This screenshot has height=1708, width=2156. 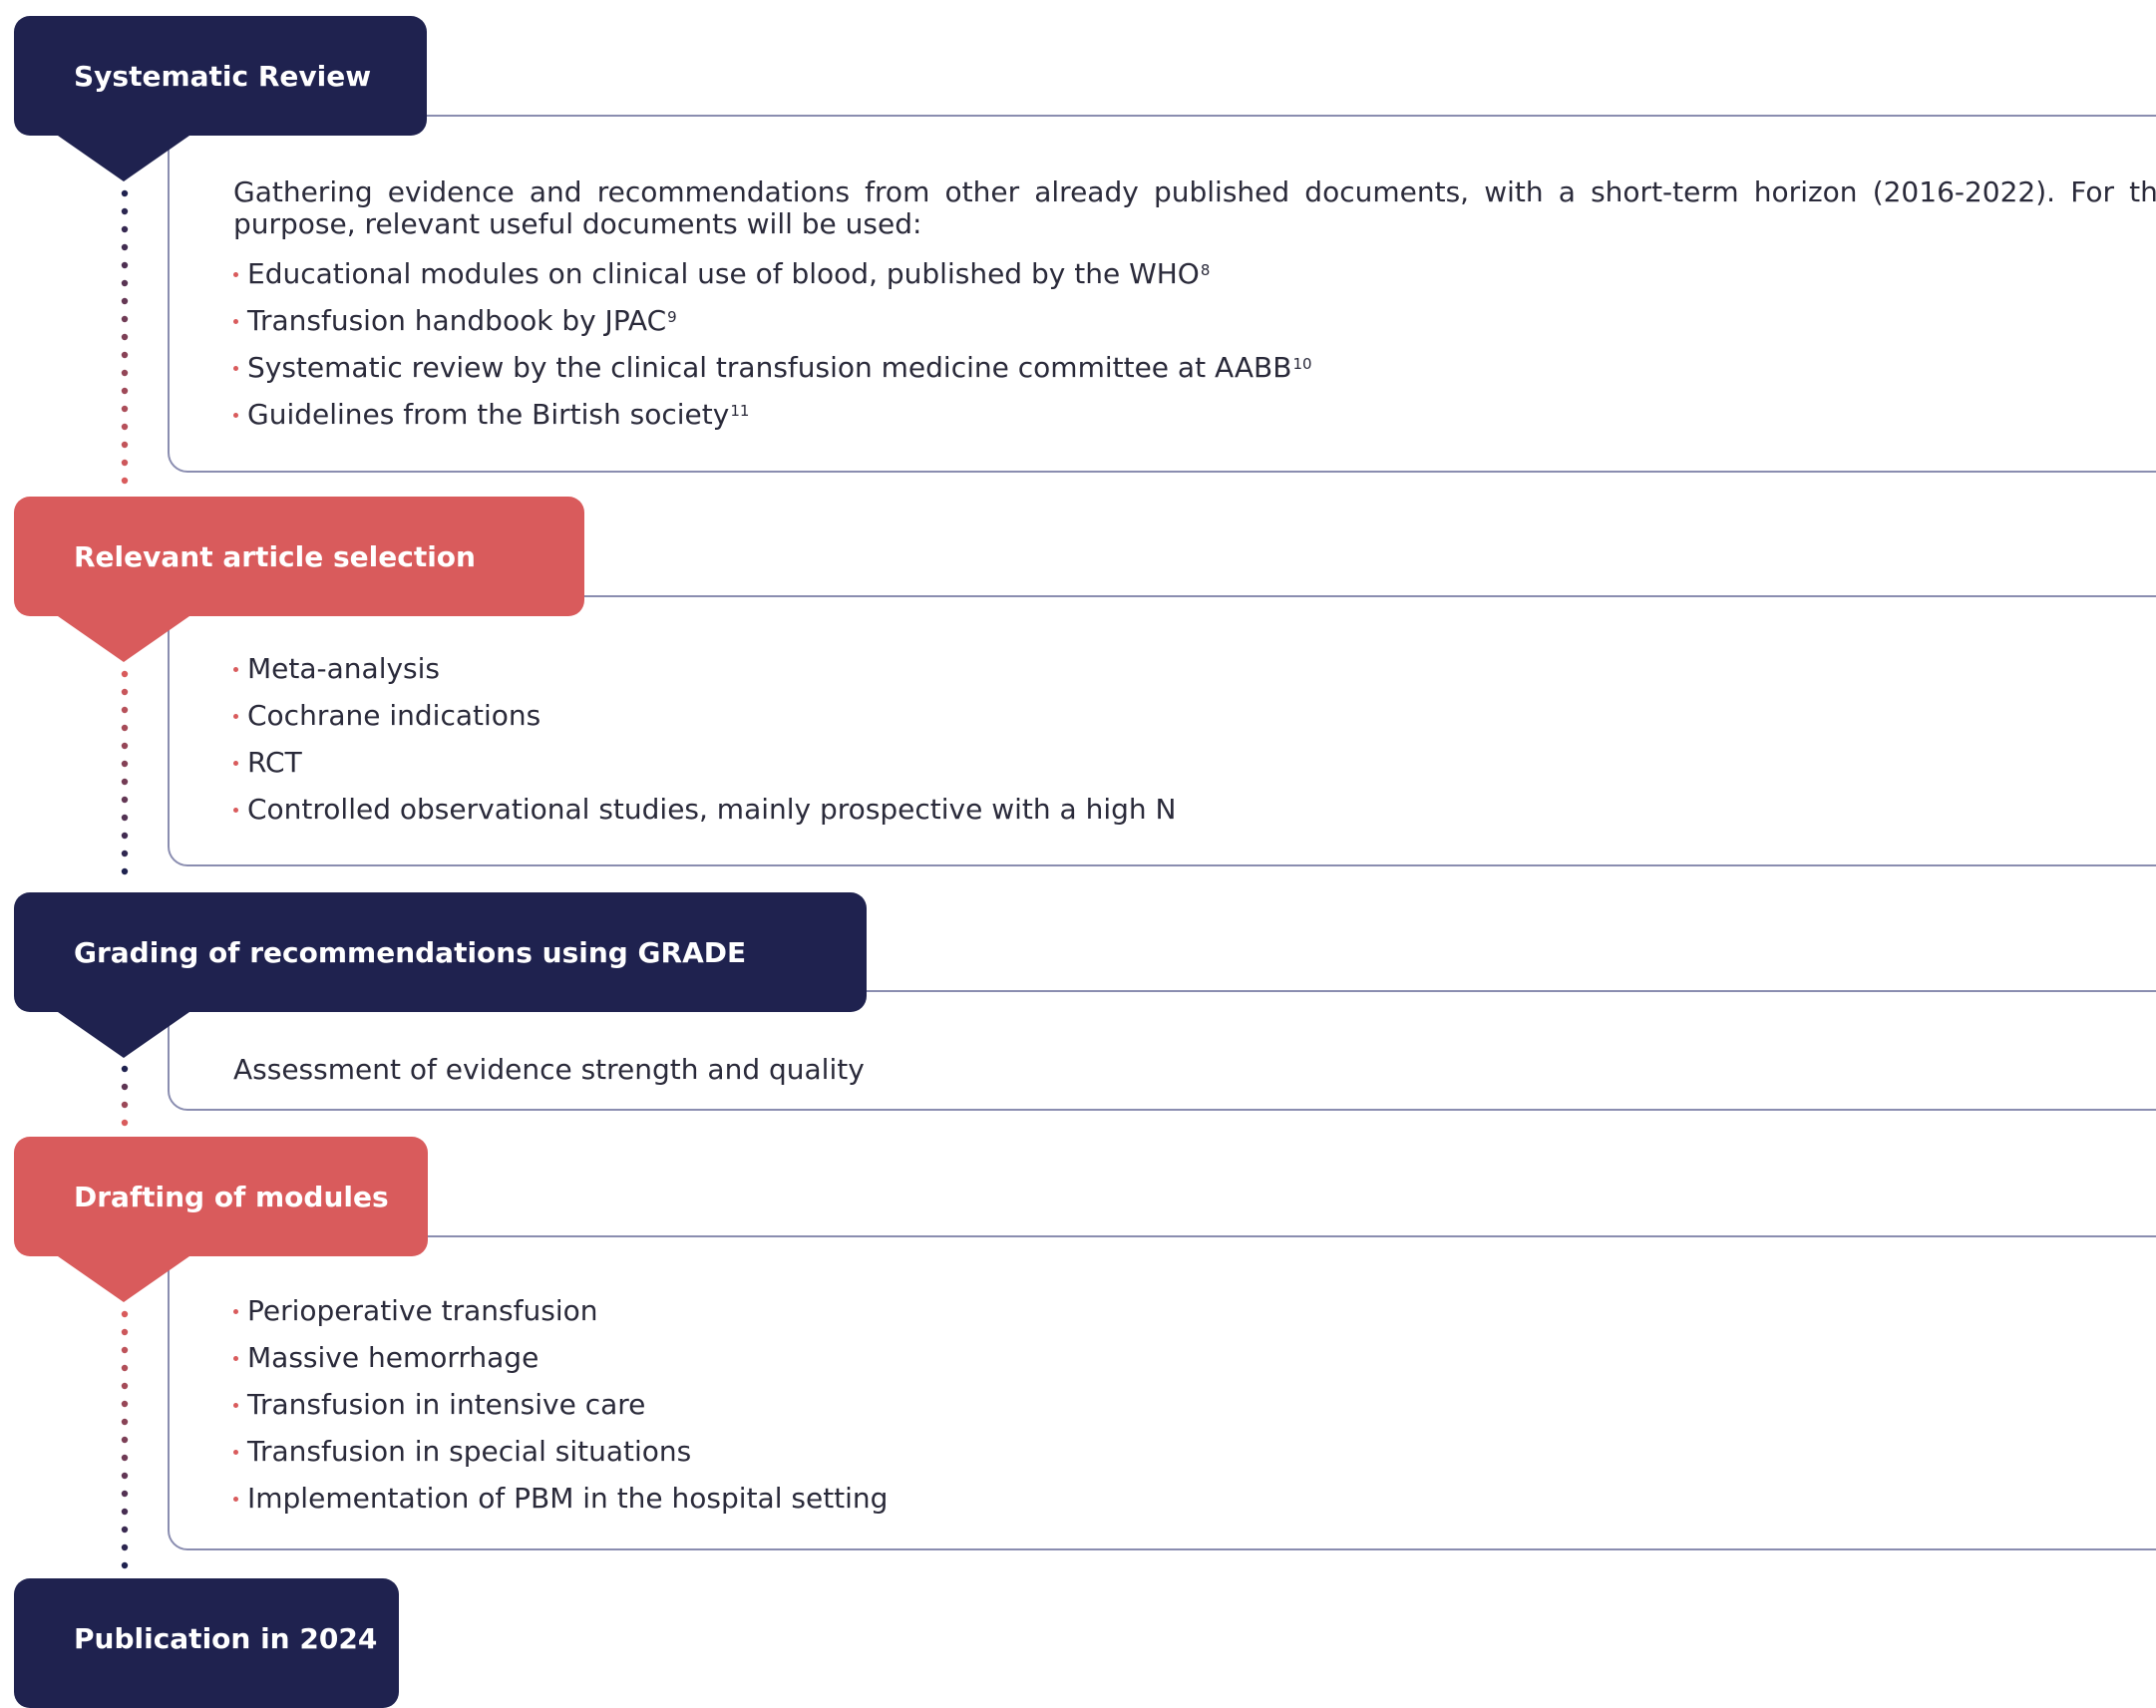 I want to click on footnote-ref: 11, so click(x=740, y=411).